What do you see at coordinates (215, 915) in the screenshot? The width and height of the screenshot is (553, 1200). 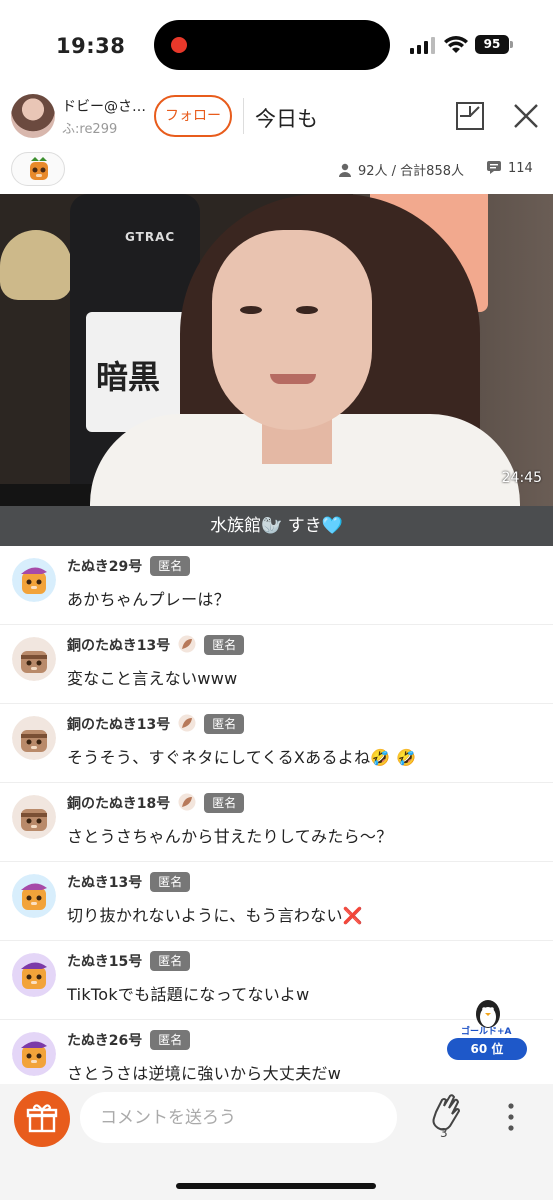 I see `comment-text: 切り抜かれないように、もう言わない❌` at bounding box center [215, 915].